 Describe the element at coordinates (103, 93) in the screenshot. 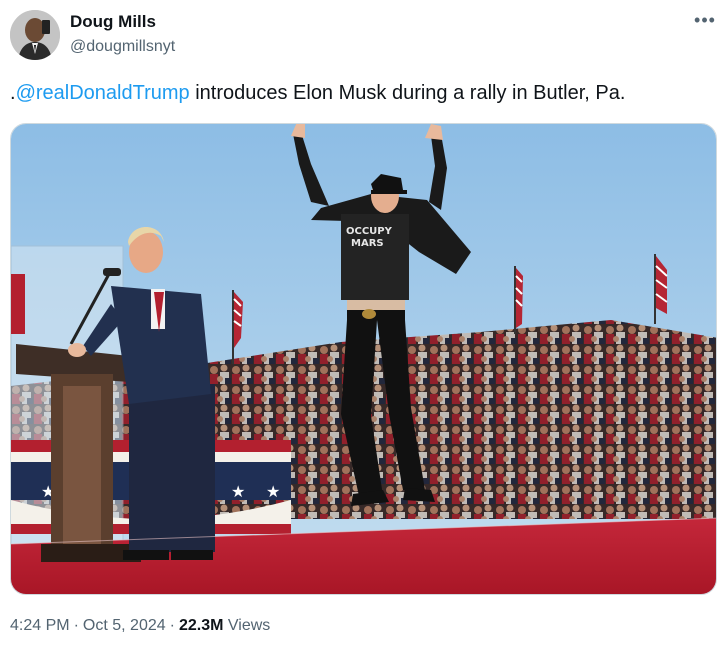

I see `mention-link: @realDonaldTrump` at that location.